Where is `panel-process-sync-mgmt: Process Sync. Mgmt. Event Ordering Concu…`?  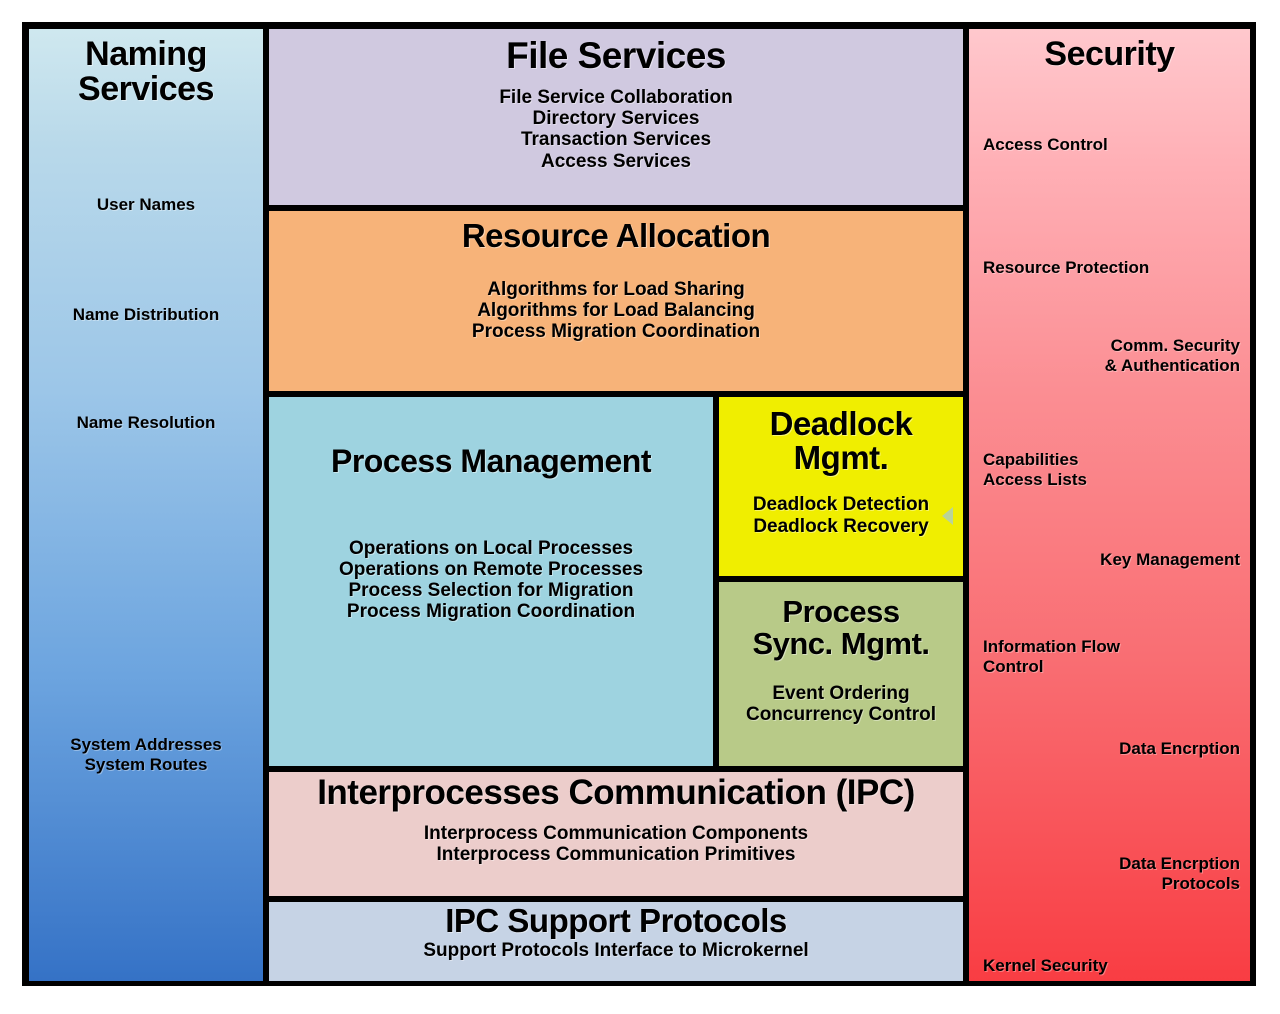 panel-process-sync-mgmt: Process Sync. Mgmt. Event Ordering Concu… is located at coordinates (841, 674).